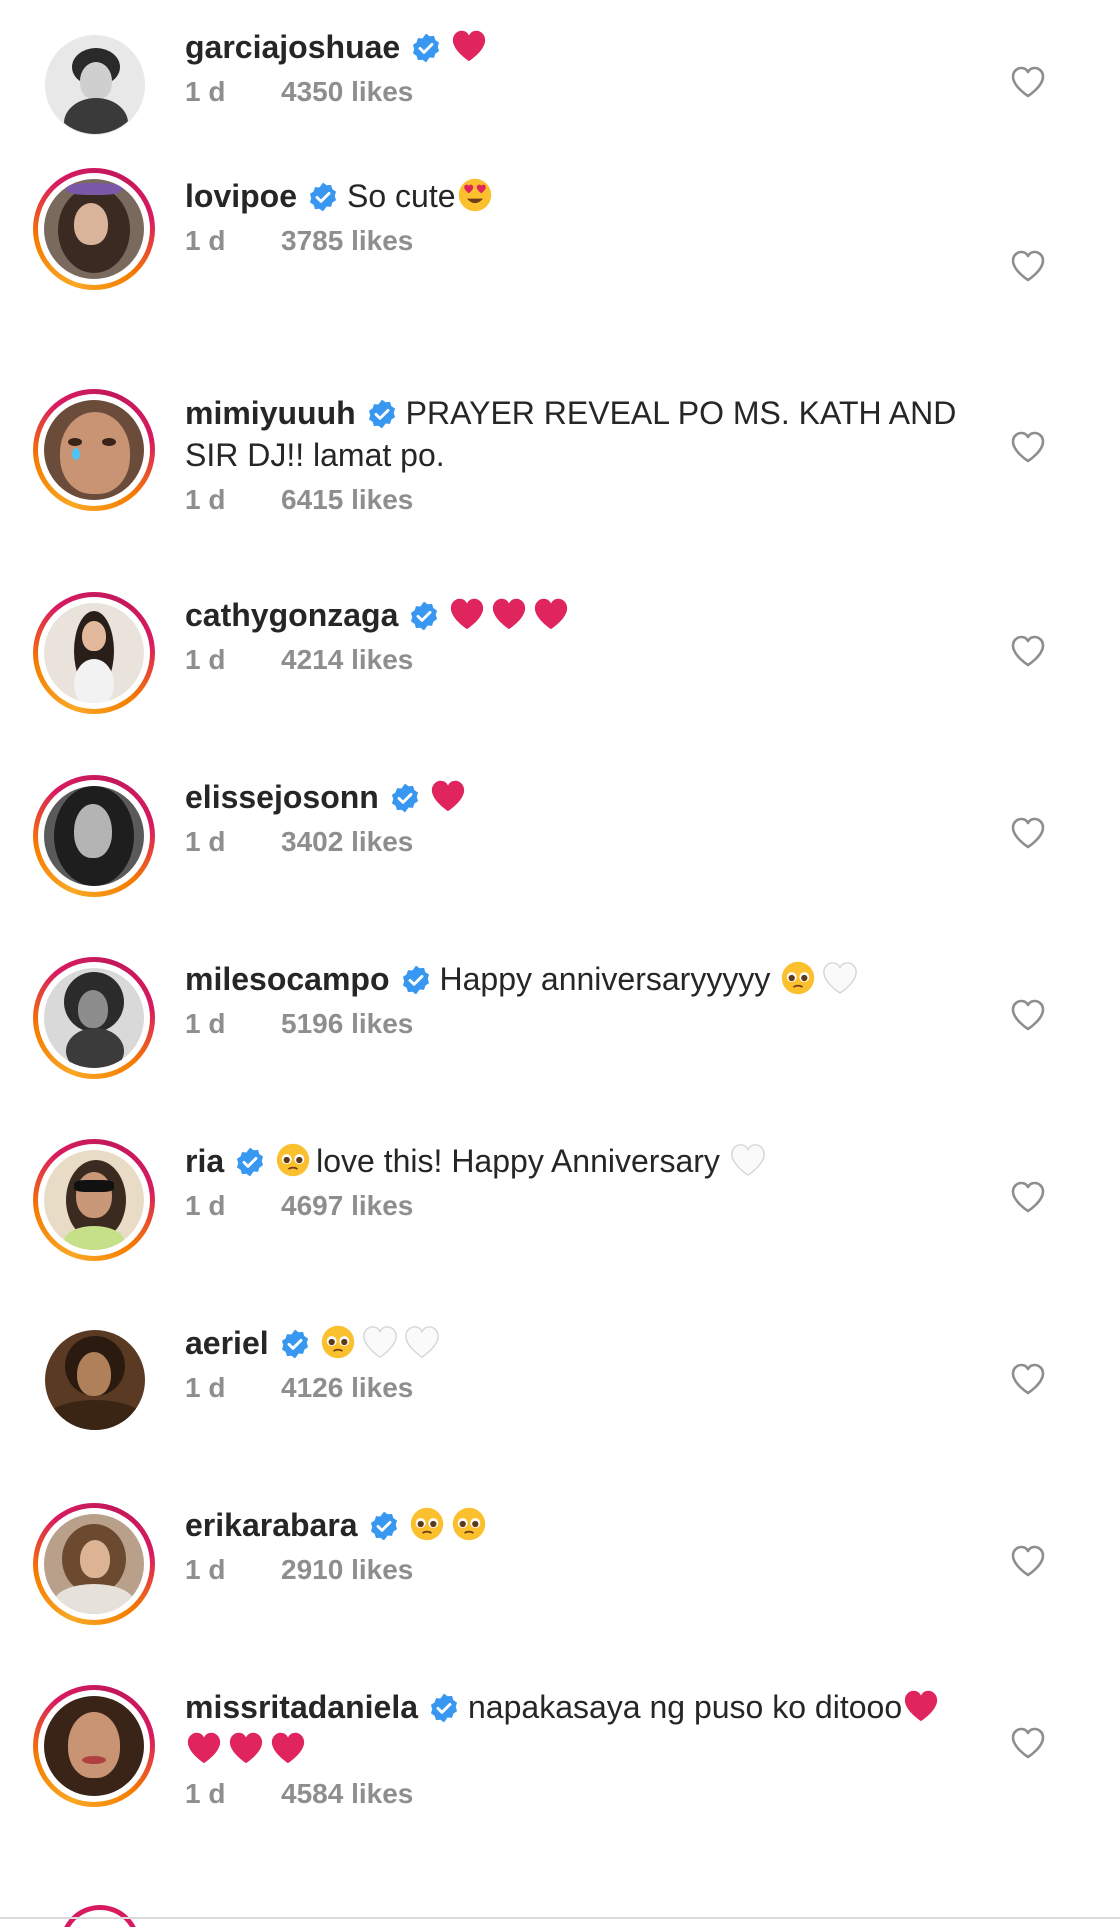  What do you see at coordinates (580, 615) in the screenshot?
I see `comment-text: cathygonzaga` at bounding box center [580, 615].